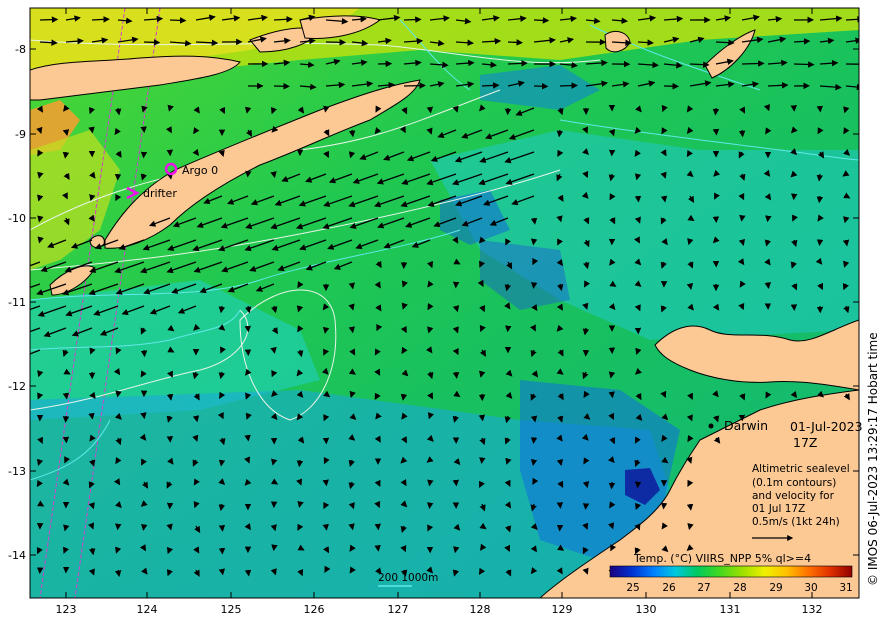 The width and height of the screenshot is (880, 634). I want to click on depth-scale-label: 200 1000m, so click(408, 578).